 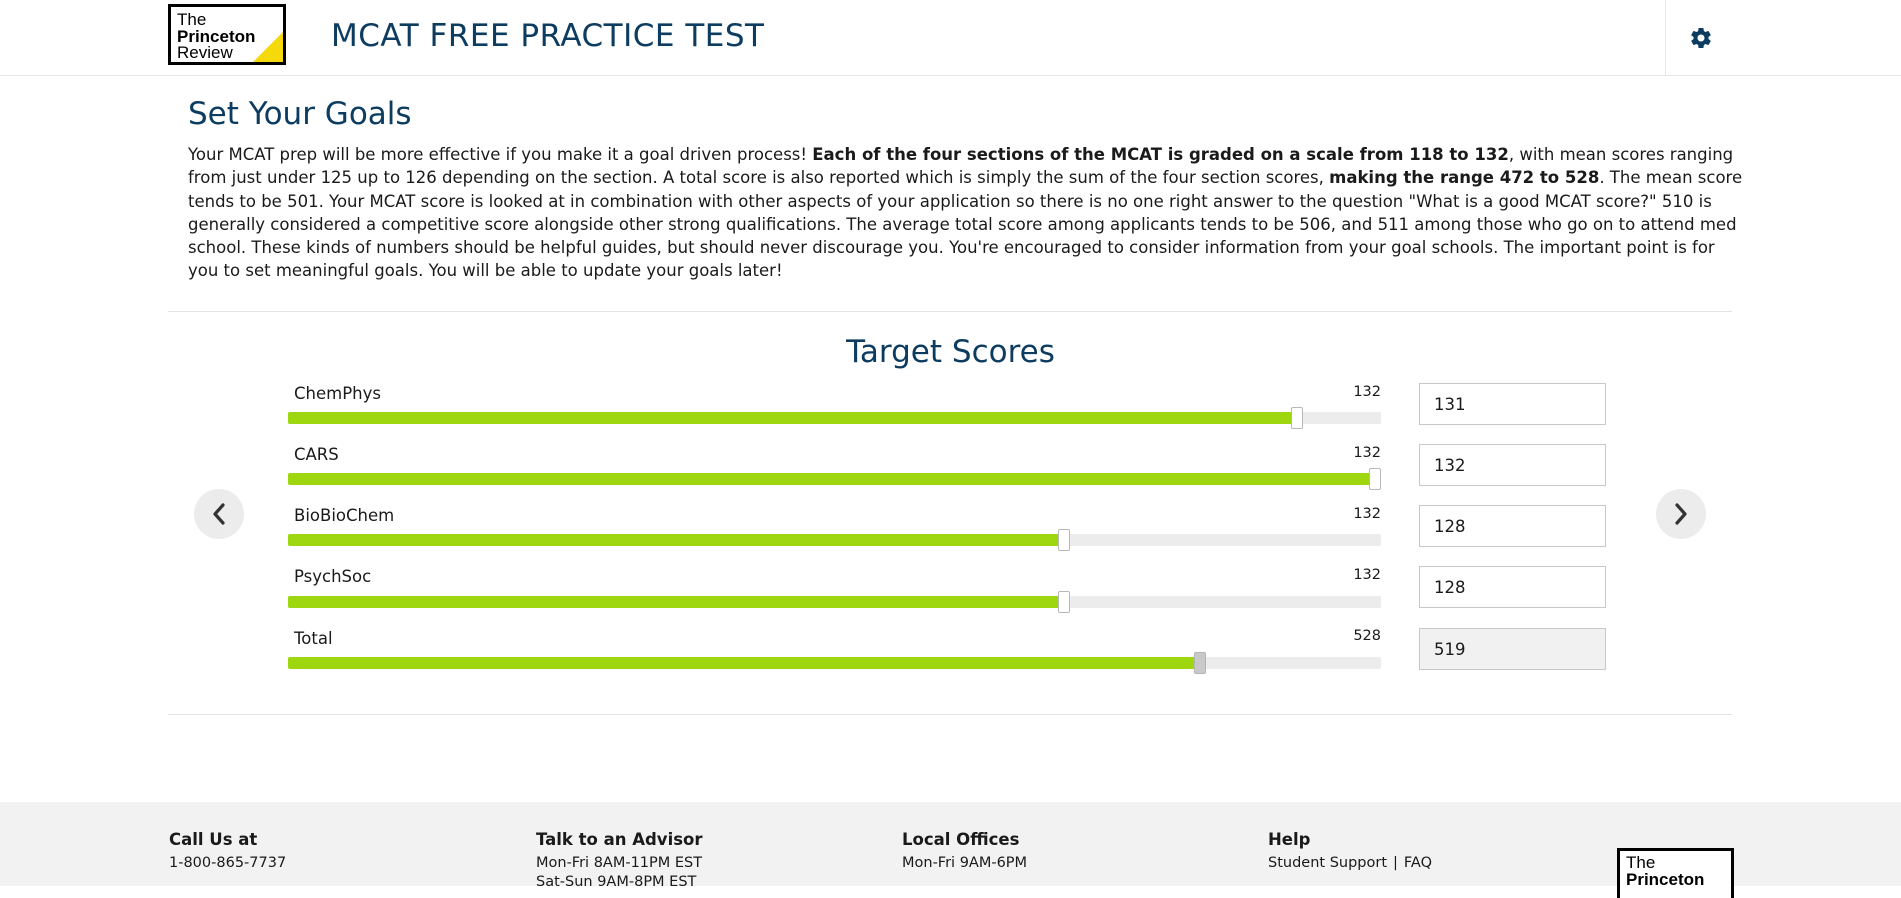 I want to click on footer-help-links: Student Support | FAQ, so click(x=1350, y=863).